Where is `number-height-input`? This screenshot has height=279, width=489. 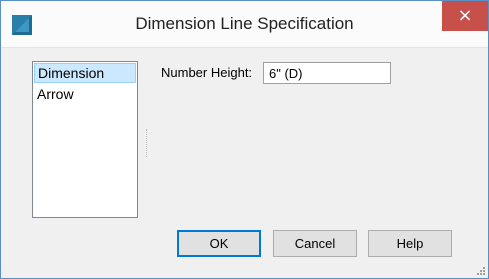 number-height-input is located at coordinates (327, 73).